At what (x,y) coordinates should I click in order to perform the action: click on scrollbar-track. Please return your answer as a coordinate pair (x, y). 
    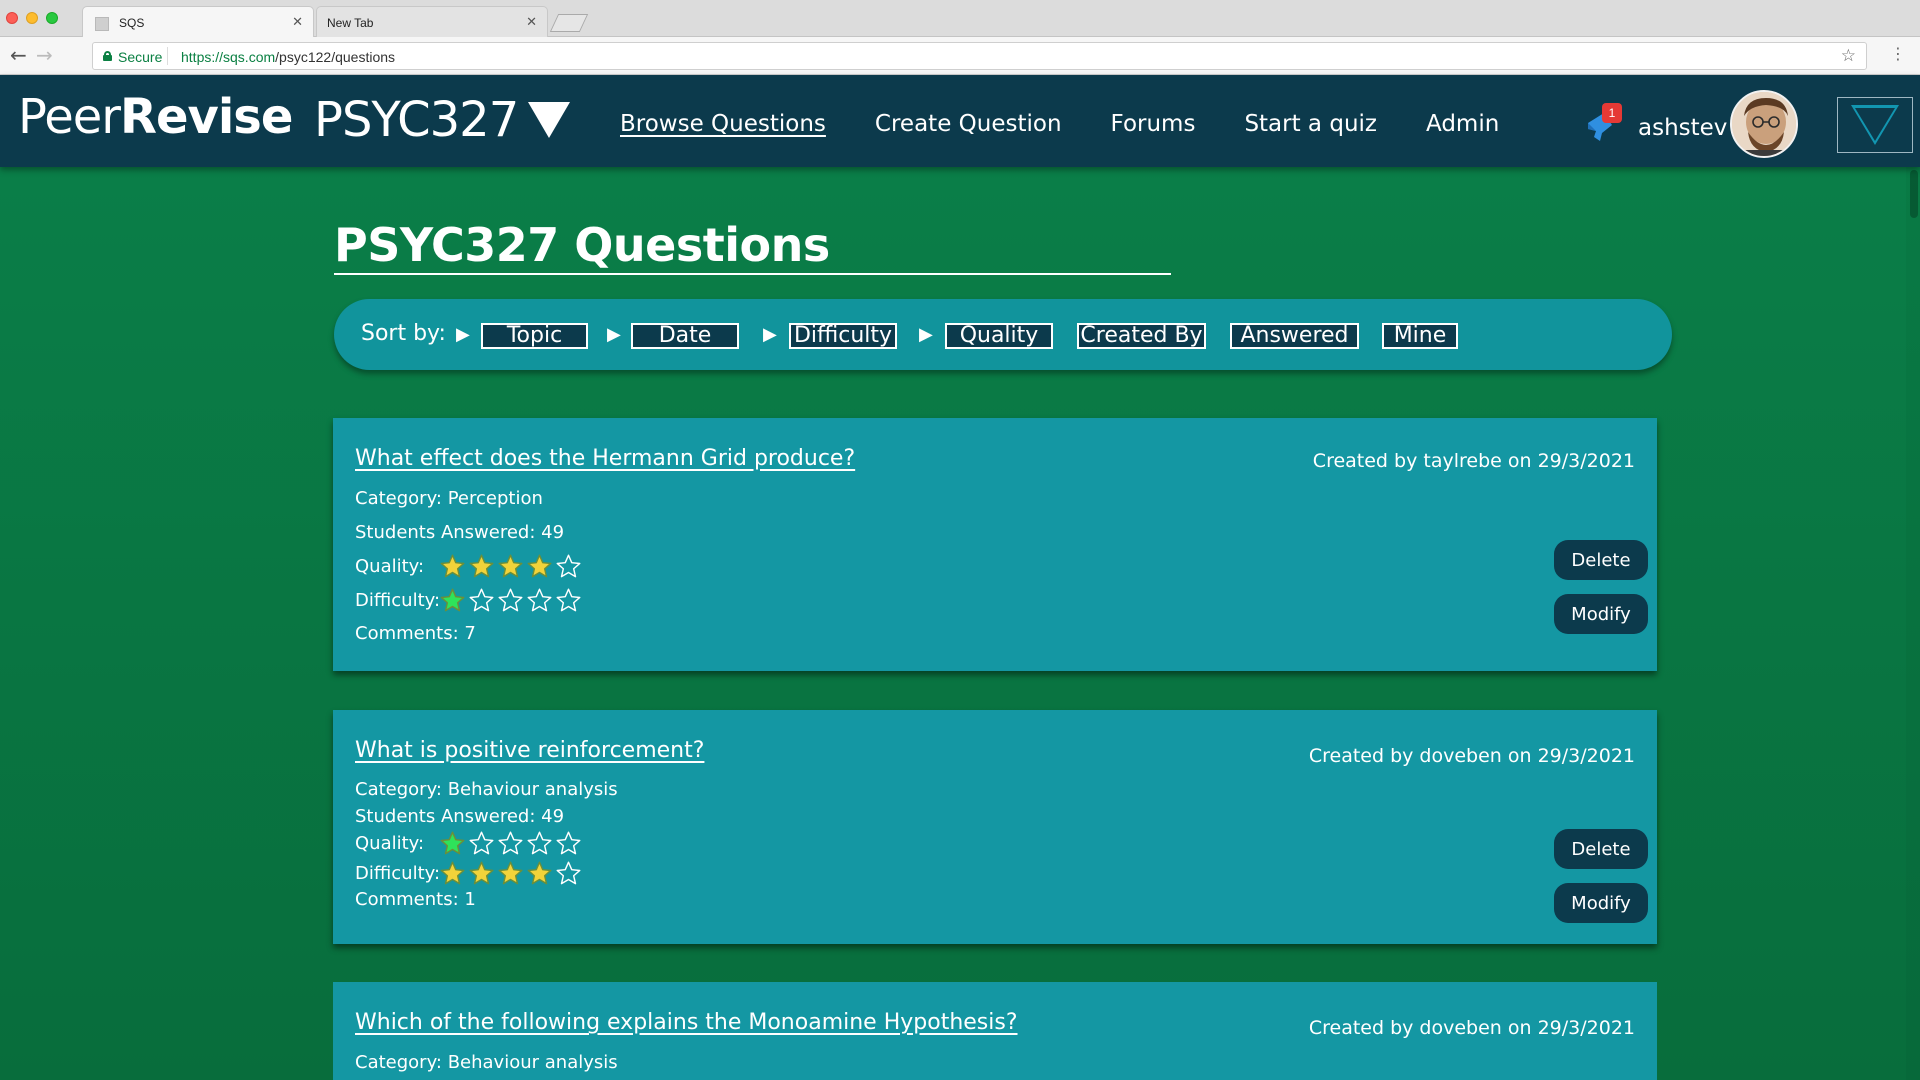
    Looking at the image, I should click on (1913, 623).